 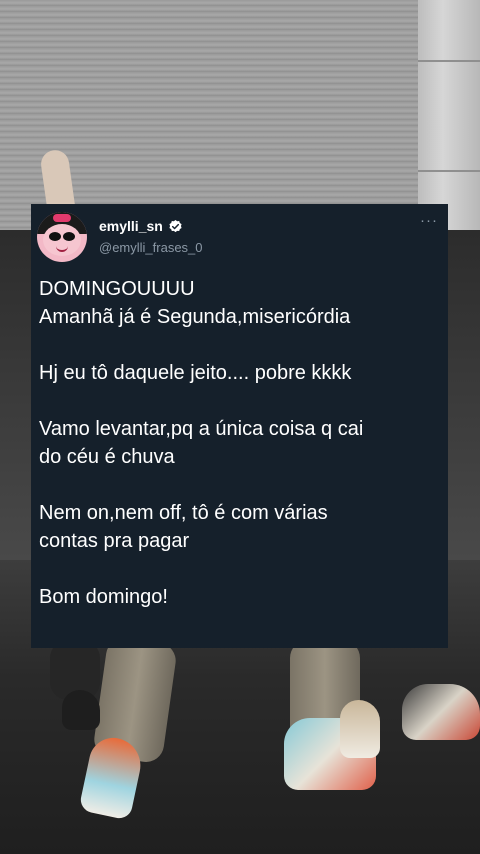 What do you see at coordinates (183, 513) in the screenshot?
I see `tweet-line: Nem on,nem off, tô é com várias` at bounding box center [183, 513].